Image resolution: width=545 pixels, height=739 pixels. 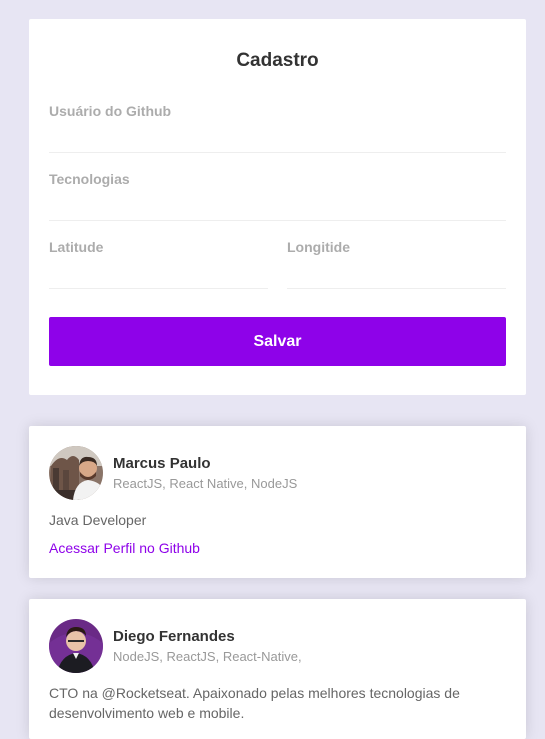 I want to click on dev-name: Marcus Paulo, so click(x=162, y=463).